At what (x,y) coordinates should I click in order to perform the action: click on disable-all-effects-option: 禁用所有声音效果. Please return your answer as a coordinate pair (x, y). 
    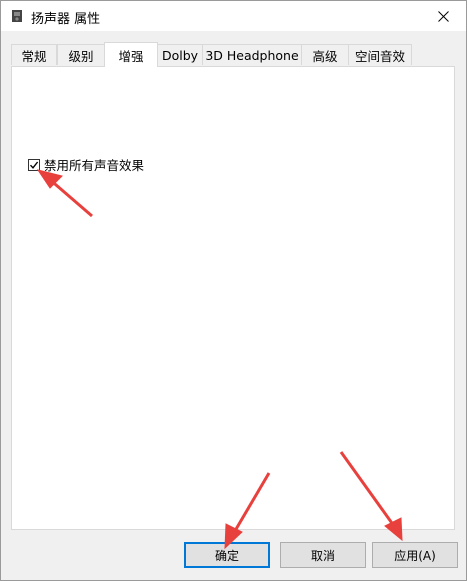
    Looking at the image, I should click on (86, 164).